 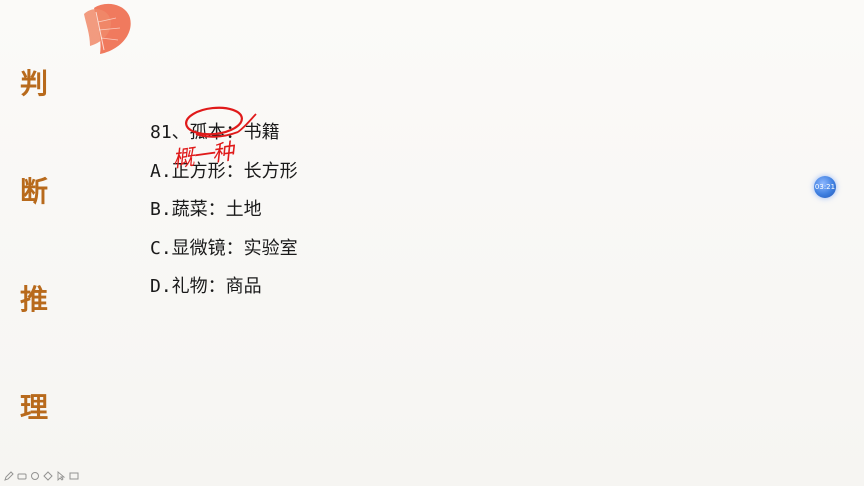 I want to click on timer-badge: 03:21, so click(x=825, y=187).